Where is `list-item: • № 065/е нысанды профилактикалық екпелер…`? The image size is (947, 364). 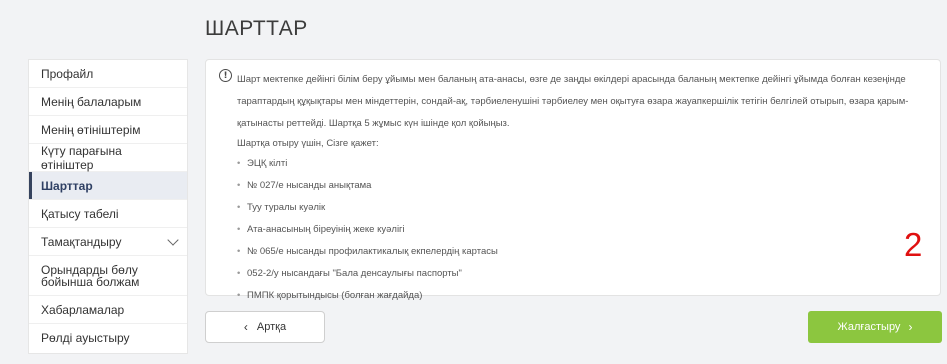 list-item: • № 065/е нысанды профилактикалық екпелер… is located at coordinates (587, 252).